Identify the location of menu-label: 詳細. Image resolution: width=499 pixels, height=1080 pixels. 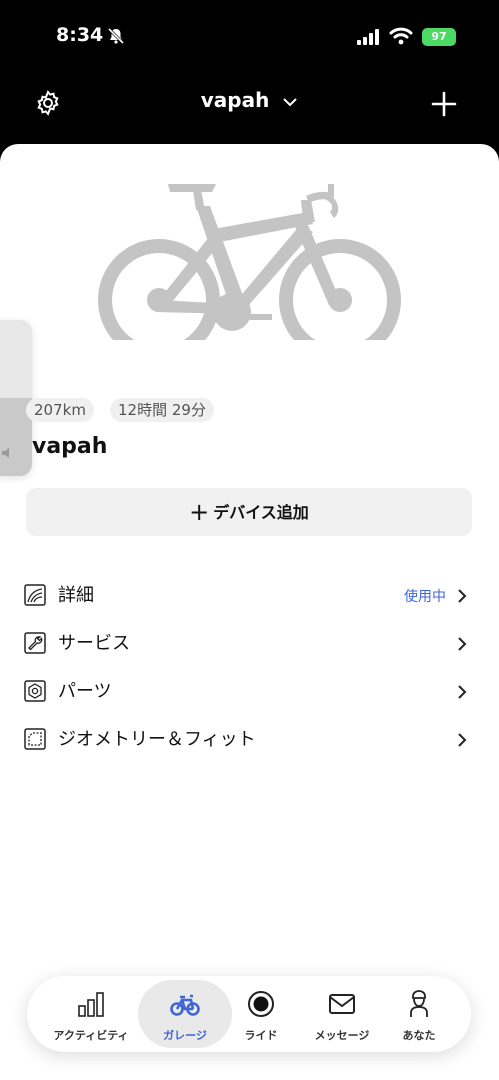
(76, 595).